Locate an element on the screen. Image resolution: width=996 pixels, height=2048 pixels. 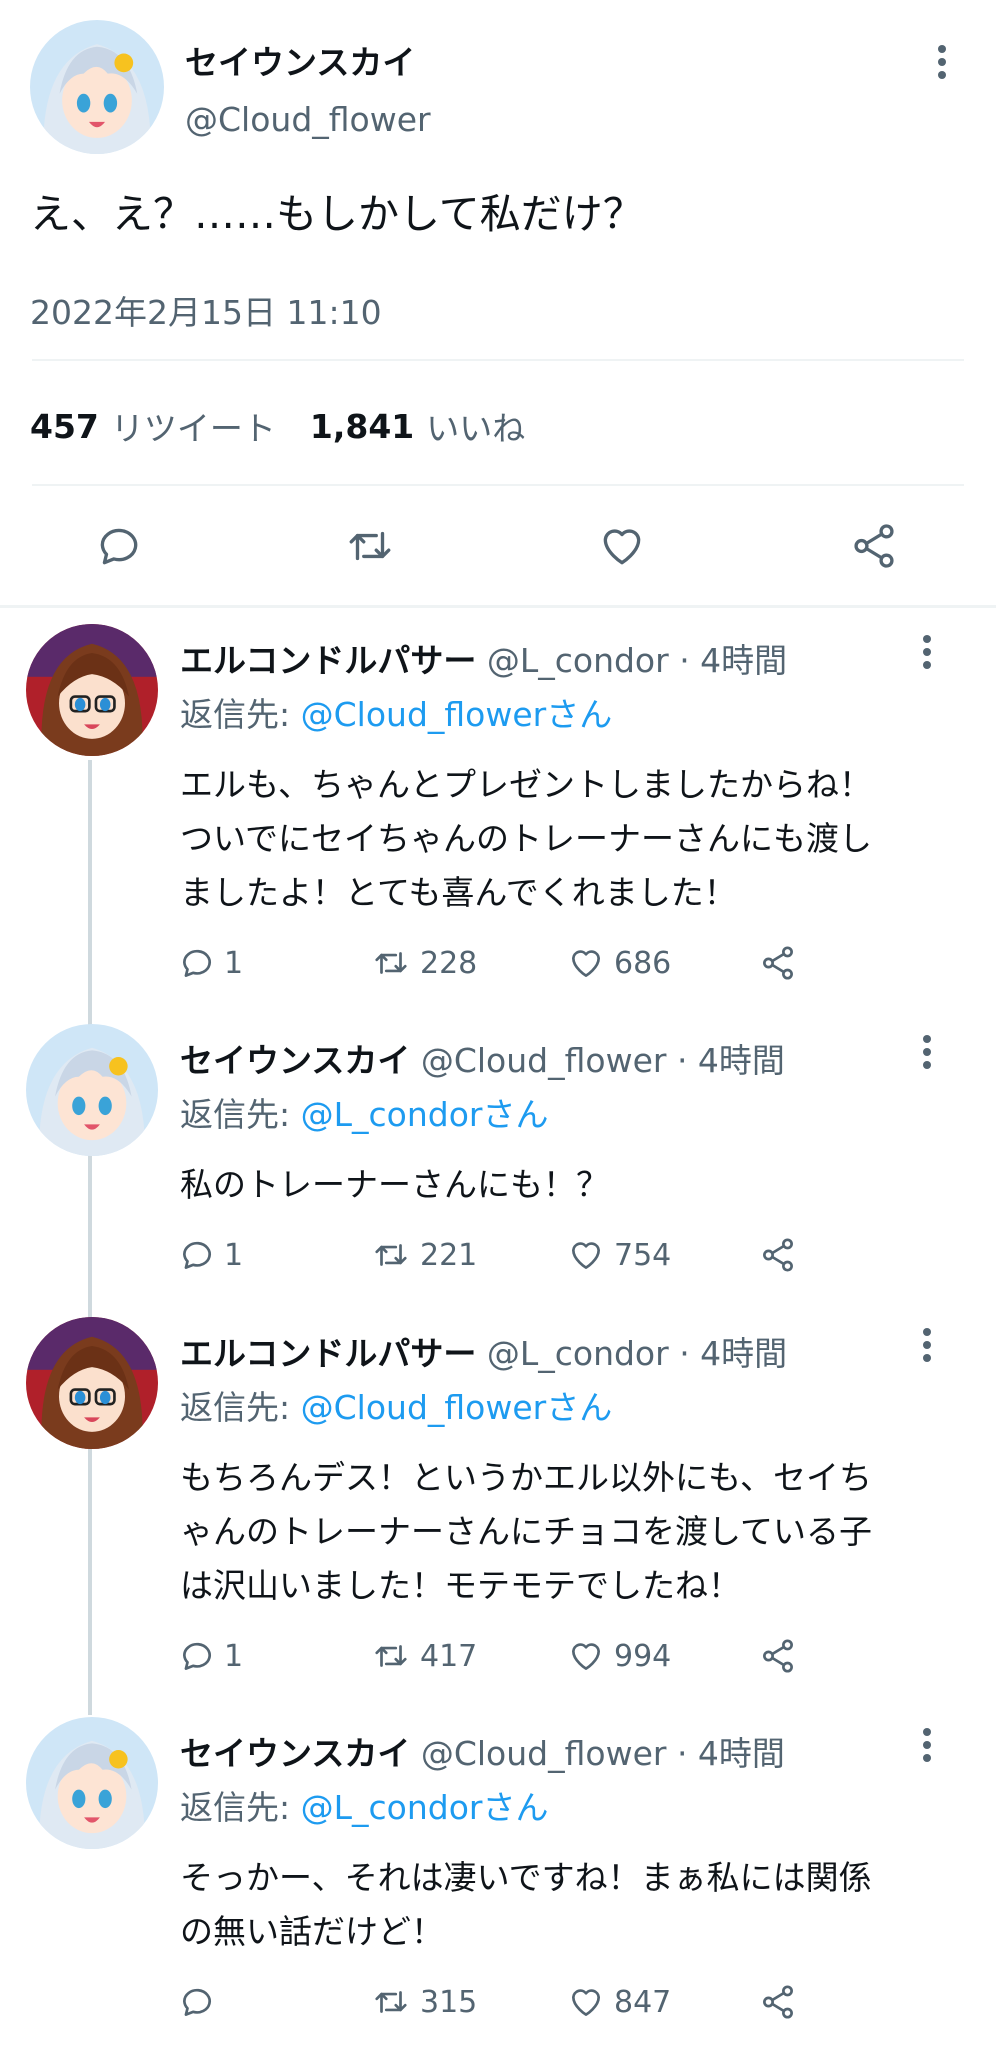
reply-text-line: ついでにセイちゃんのトレーナーさんにも渡し is located at coordinates (526, 838).